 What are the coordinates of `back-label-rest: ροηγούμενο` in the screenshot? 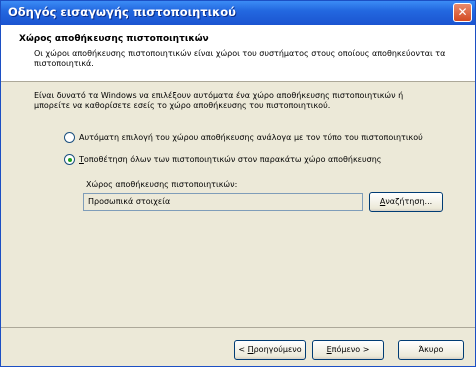 It's located at (277, 349).